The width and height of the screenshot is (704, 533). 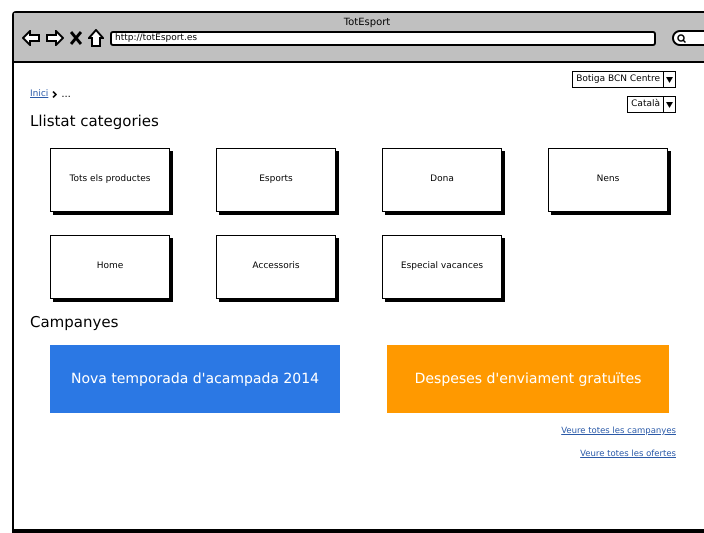 I want to click on link: Veure totes les campanyes, so click(x=618, y=431).